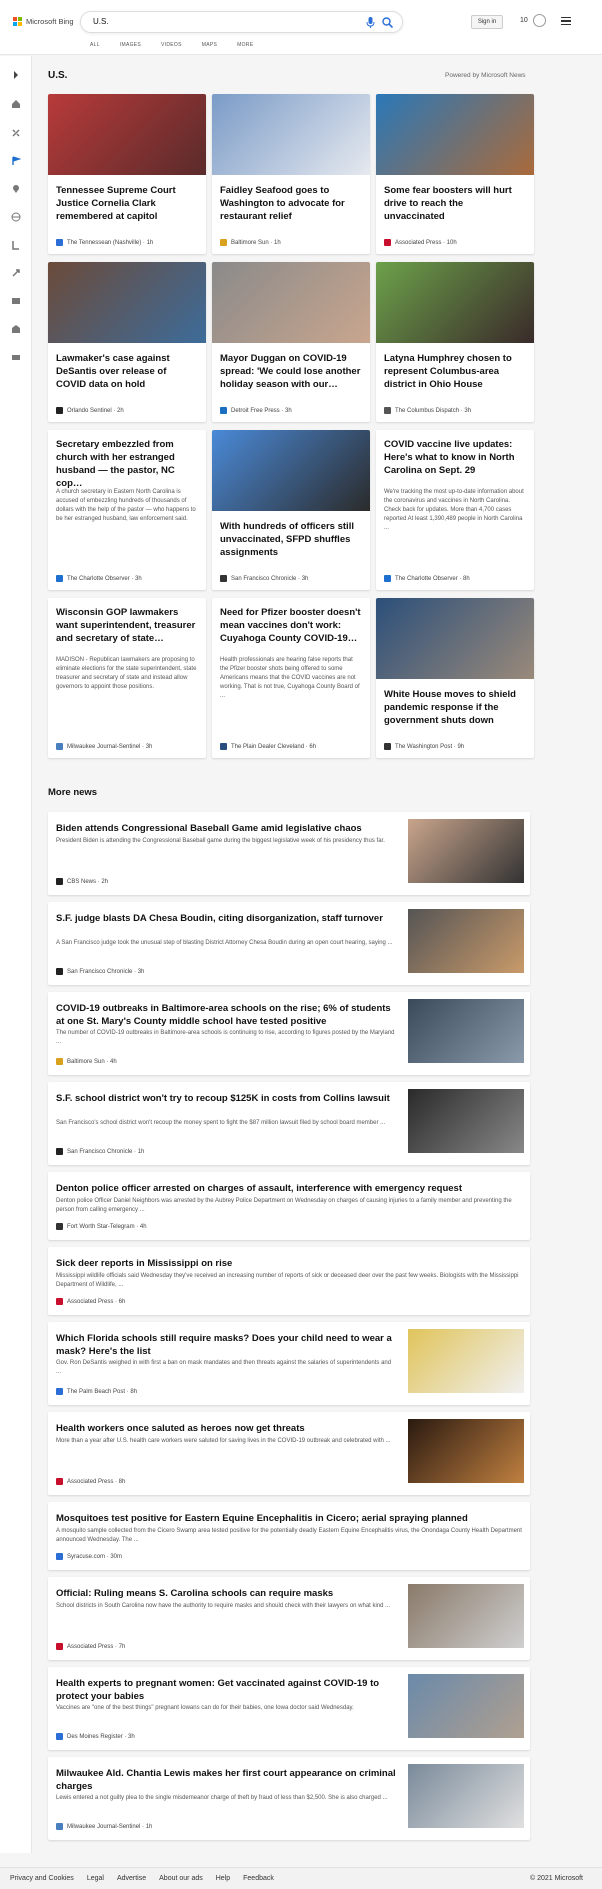 Image resolution: width=602 pixels, height=1889 pixels. I want to click on sign-in-button: Sign in, so click(487, 22).